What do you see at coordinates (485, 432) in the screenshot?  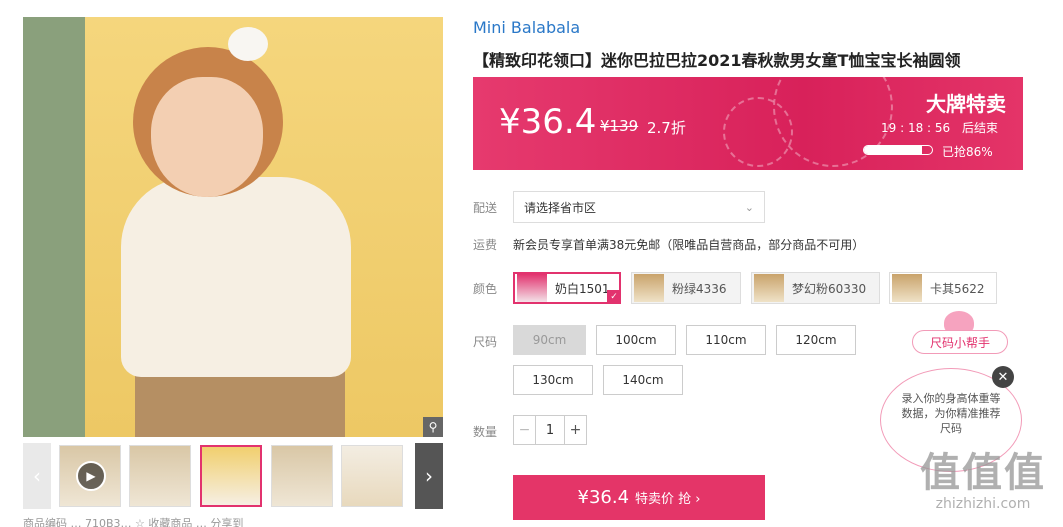 I see `quantity-label: 数量` at bounding box center [485, 432].